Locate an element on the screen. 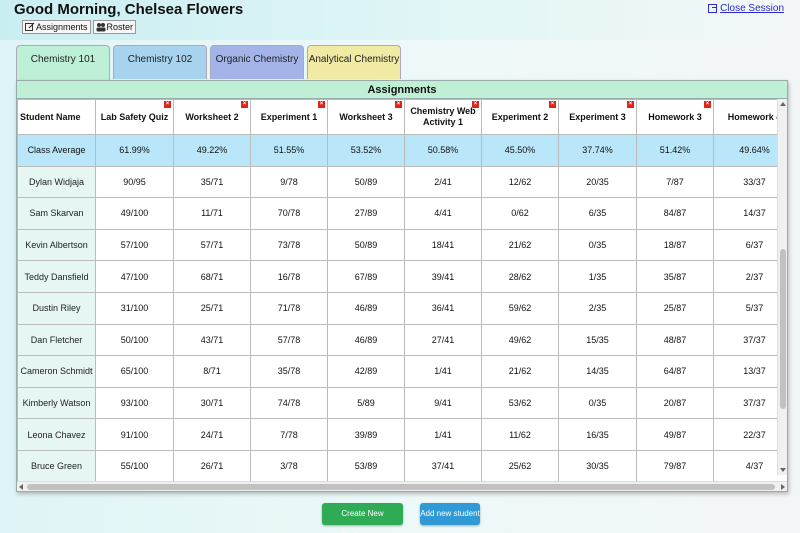 This screenshot has width=800, height=533. score-cell: 2/41 is located at coordinates (443, 182).